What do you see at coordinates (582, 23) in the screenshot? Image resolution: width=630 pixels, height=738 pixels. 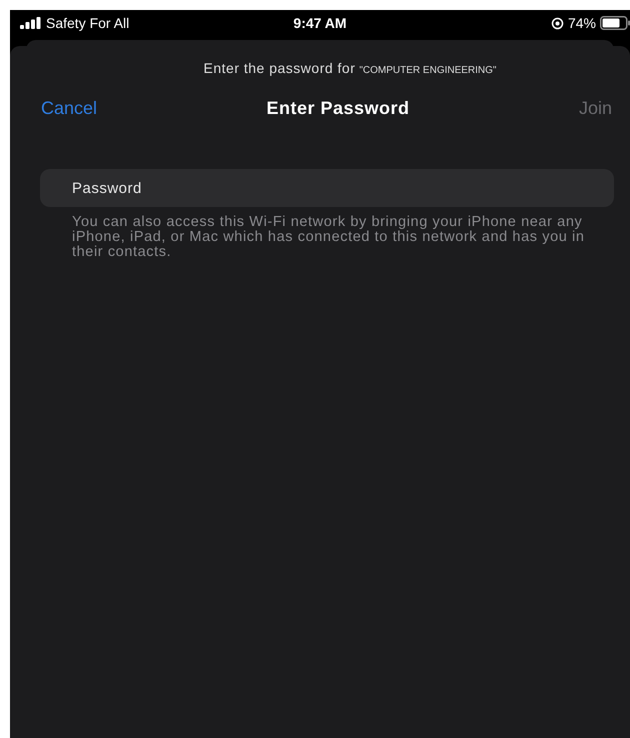 I see `battery-percent: 74%` at bounding box center [582, 23].